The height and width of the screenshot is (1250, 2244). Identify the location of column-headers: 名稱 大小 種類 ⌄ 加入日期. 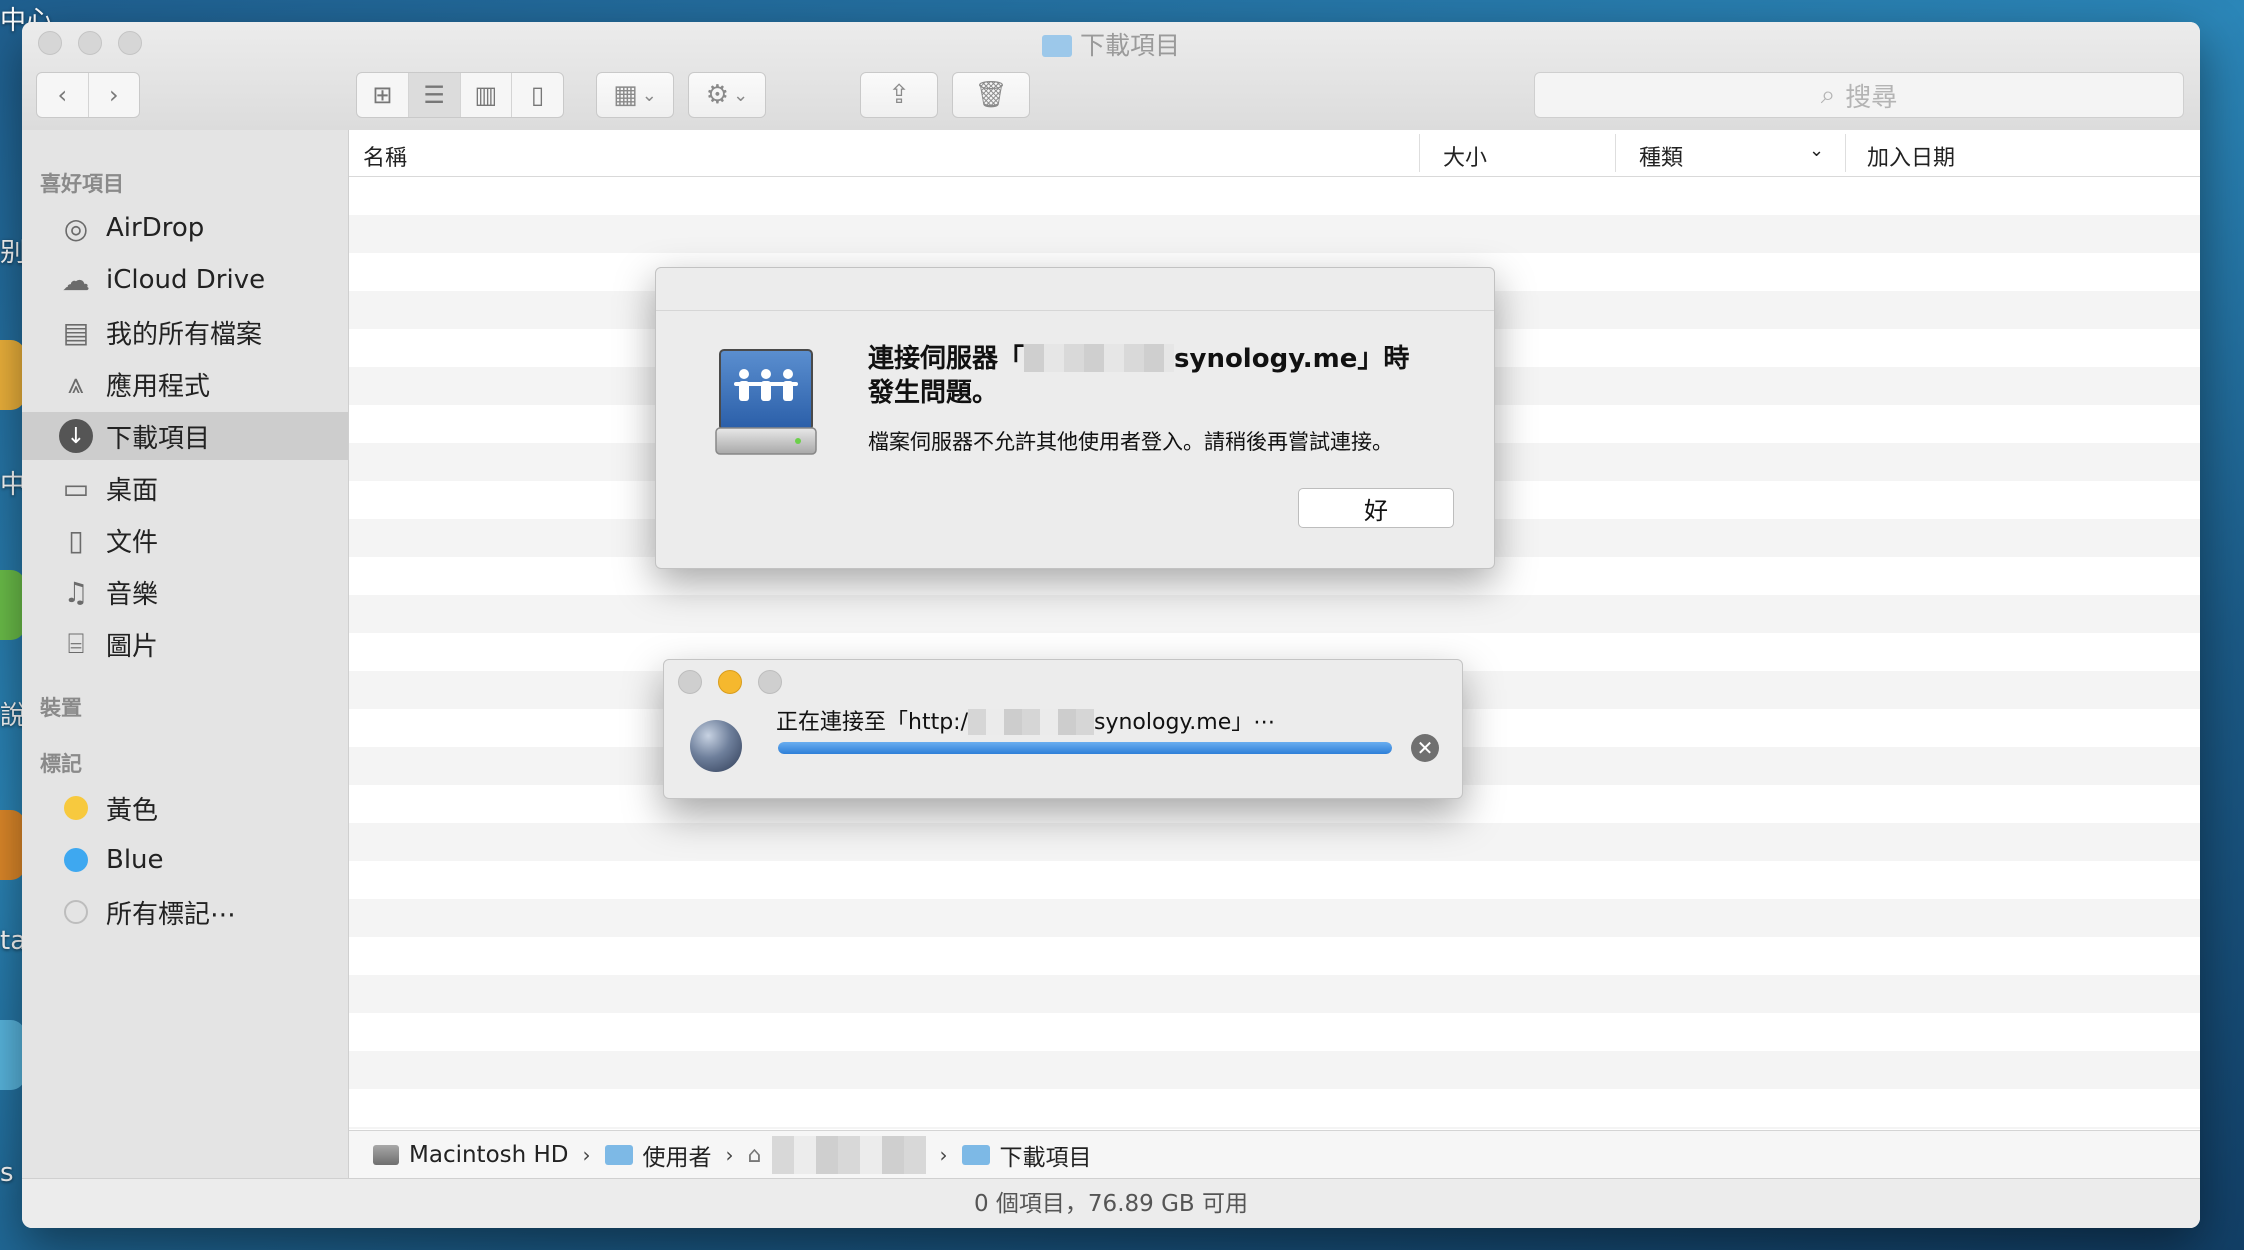
(1274, 153).